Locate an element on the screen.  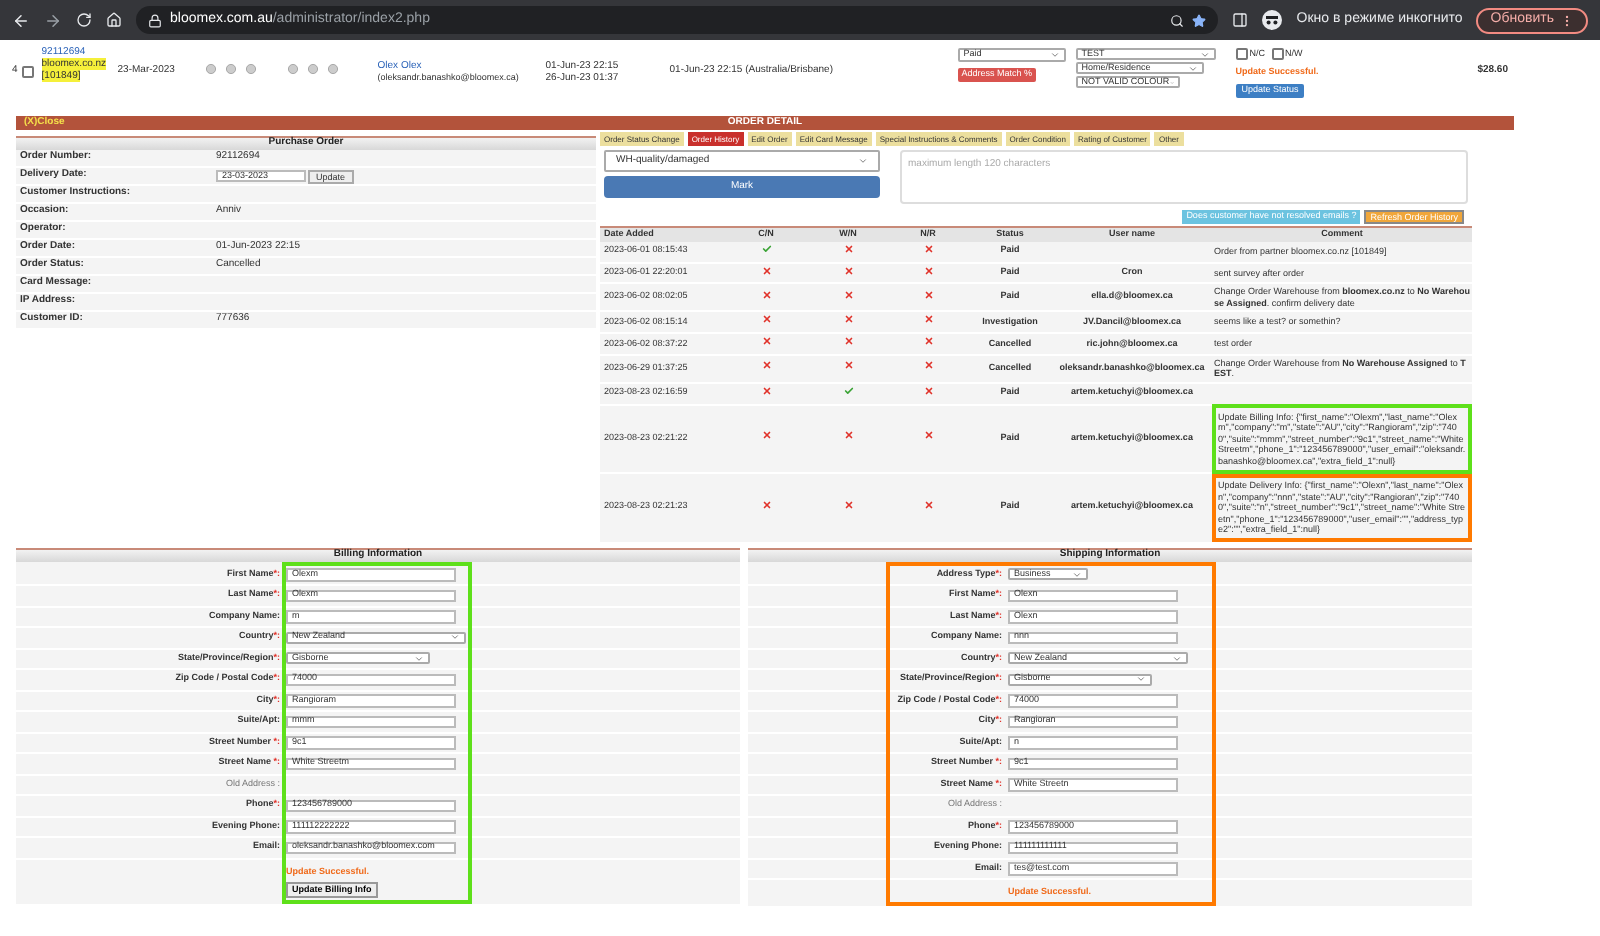
back-icon is located at coordinates (21, 20).